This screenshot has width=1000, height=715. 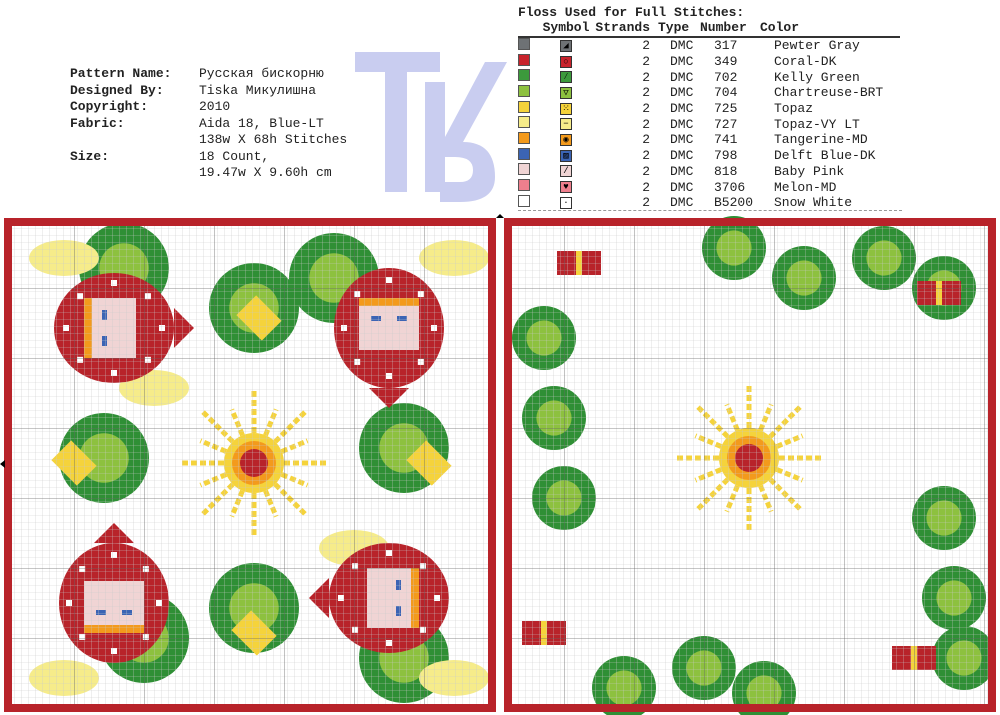 What do you see at coordinates (794, 109) in the screenshot?
I see `color-name: Topaz` at bounding box center [794, 109].